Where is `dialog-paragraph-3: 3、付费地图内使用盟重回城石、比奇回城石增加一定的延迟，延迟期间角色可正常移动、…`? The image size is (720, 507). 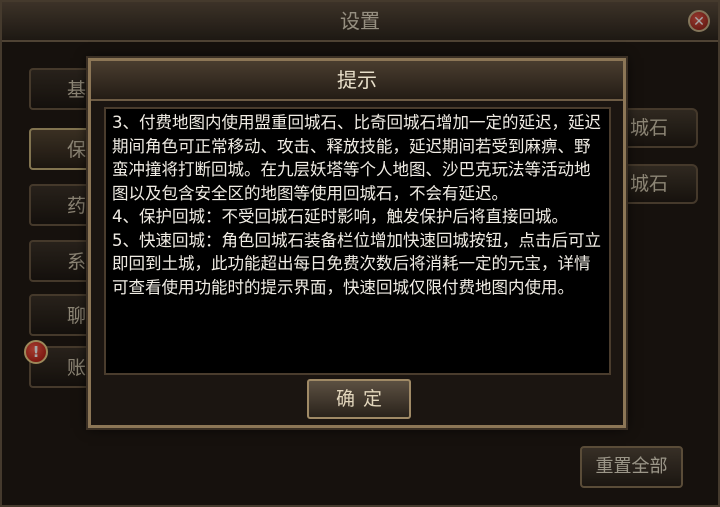
dialog-paragraph-3: 3、付费地图内使用盟重回城石、比奇回城石增加一定的延迟，延迟期间角色可正常移动、… is located at coordinates (356, 158).